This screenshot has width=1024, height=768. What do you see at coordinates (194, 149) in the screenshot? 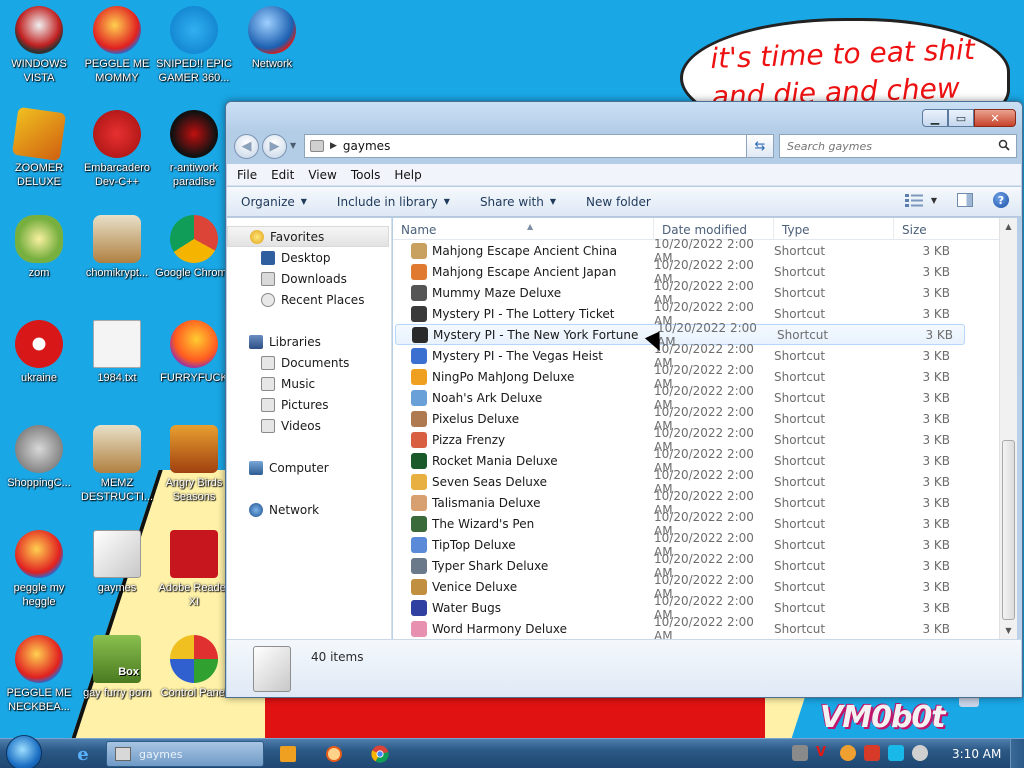
I see `desktop-icon-r-antiwork-paradise: r-antiwork paradise` at bounding box center [194, 149].